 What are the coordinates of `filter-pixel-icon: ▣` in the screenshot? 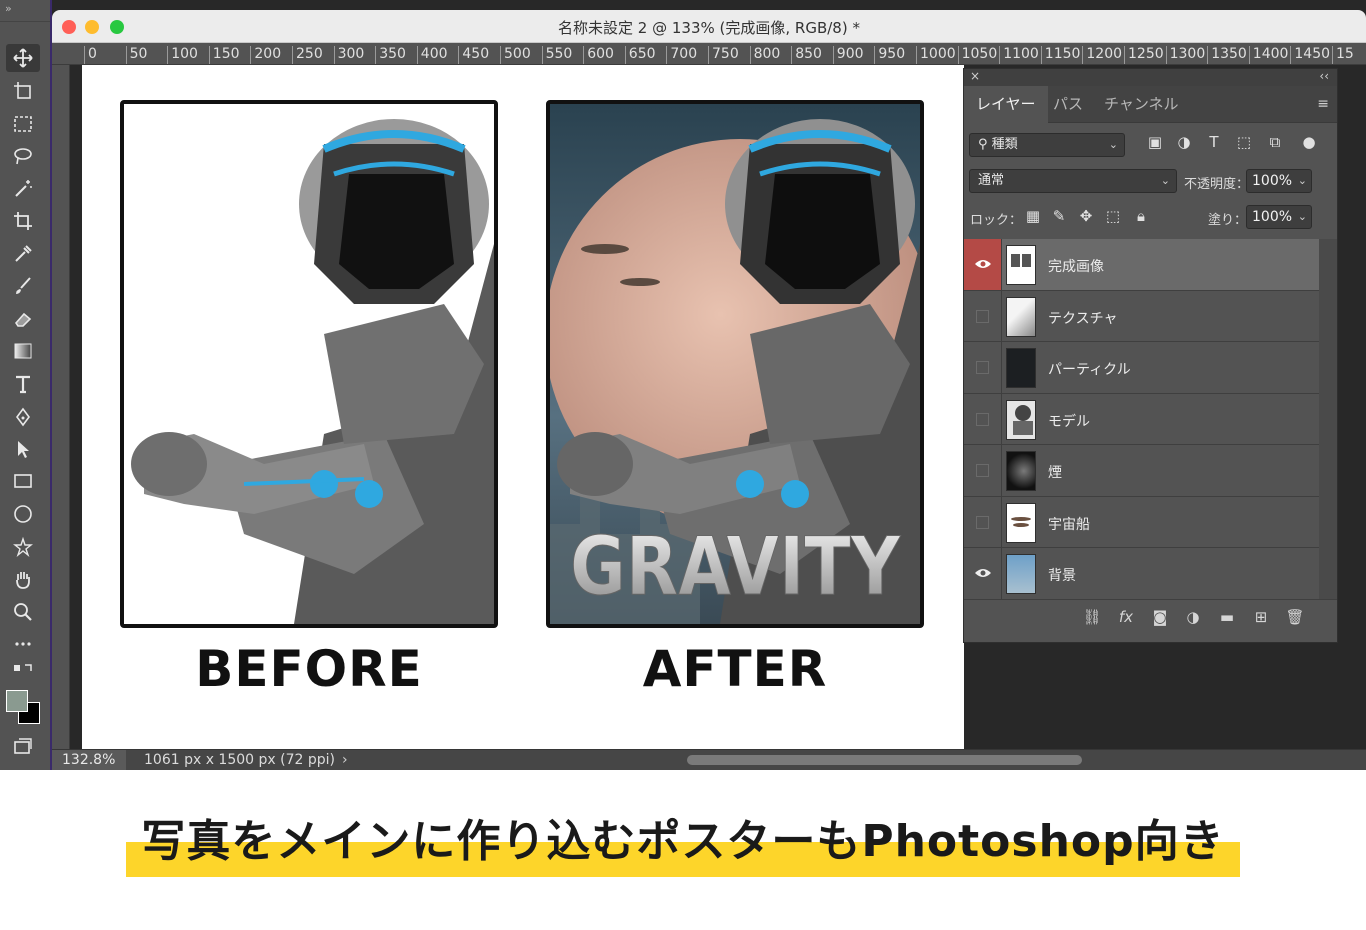 It's located at (1155, 142).